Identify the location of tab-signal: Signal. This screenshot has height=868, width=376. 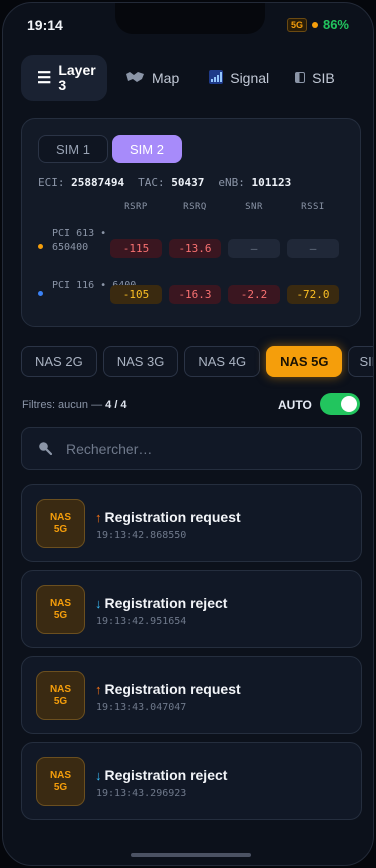
(239, 78).